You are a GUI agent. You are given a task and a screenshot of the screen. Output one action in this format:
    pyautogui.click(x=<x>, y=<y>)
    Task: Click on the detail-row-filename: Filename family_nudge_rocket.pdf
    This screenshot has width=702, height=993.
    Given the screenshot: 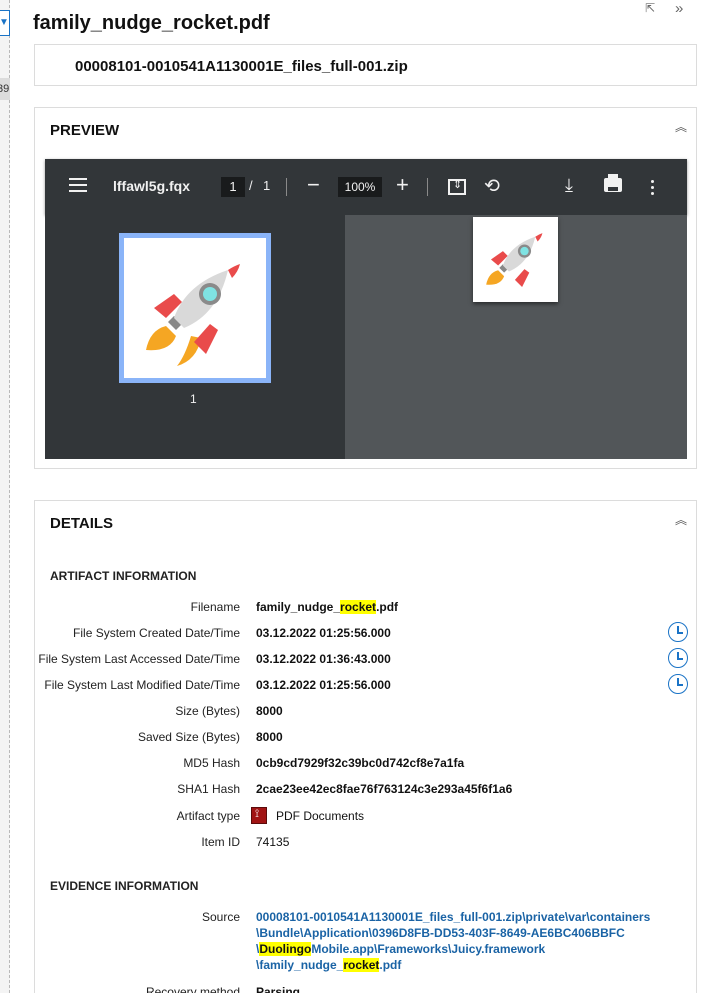 What is the action you would take?
    pyautogui.click(x=366, y=610)
    